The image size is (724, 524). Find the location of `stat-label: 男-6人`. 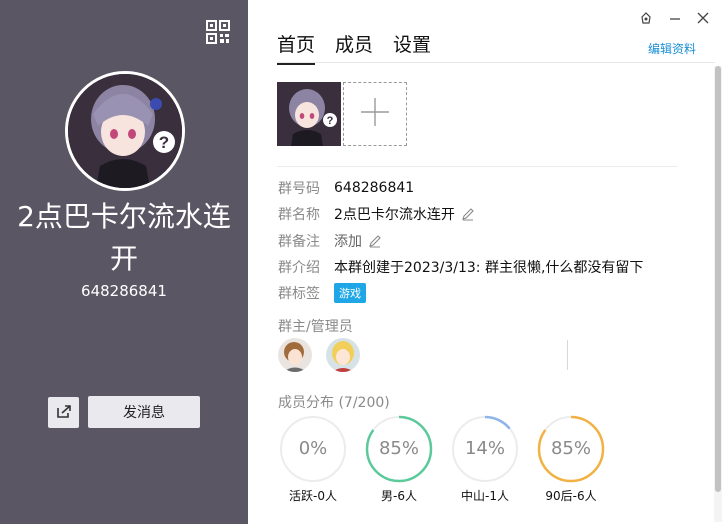

stat-label: 男-6人 is located at coordinates (399, 496).